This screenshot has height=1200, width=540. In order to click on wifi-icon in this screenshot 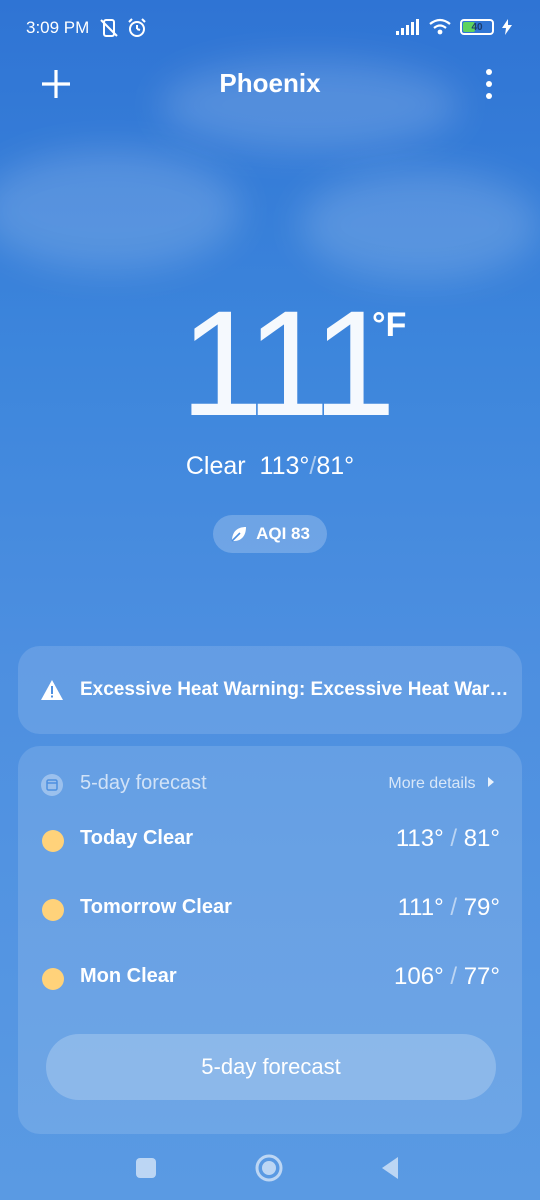, I will do `click(440, 26)`.